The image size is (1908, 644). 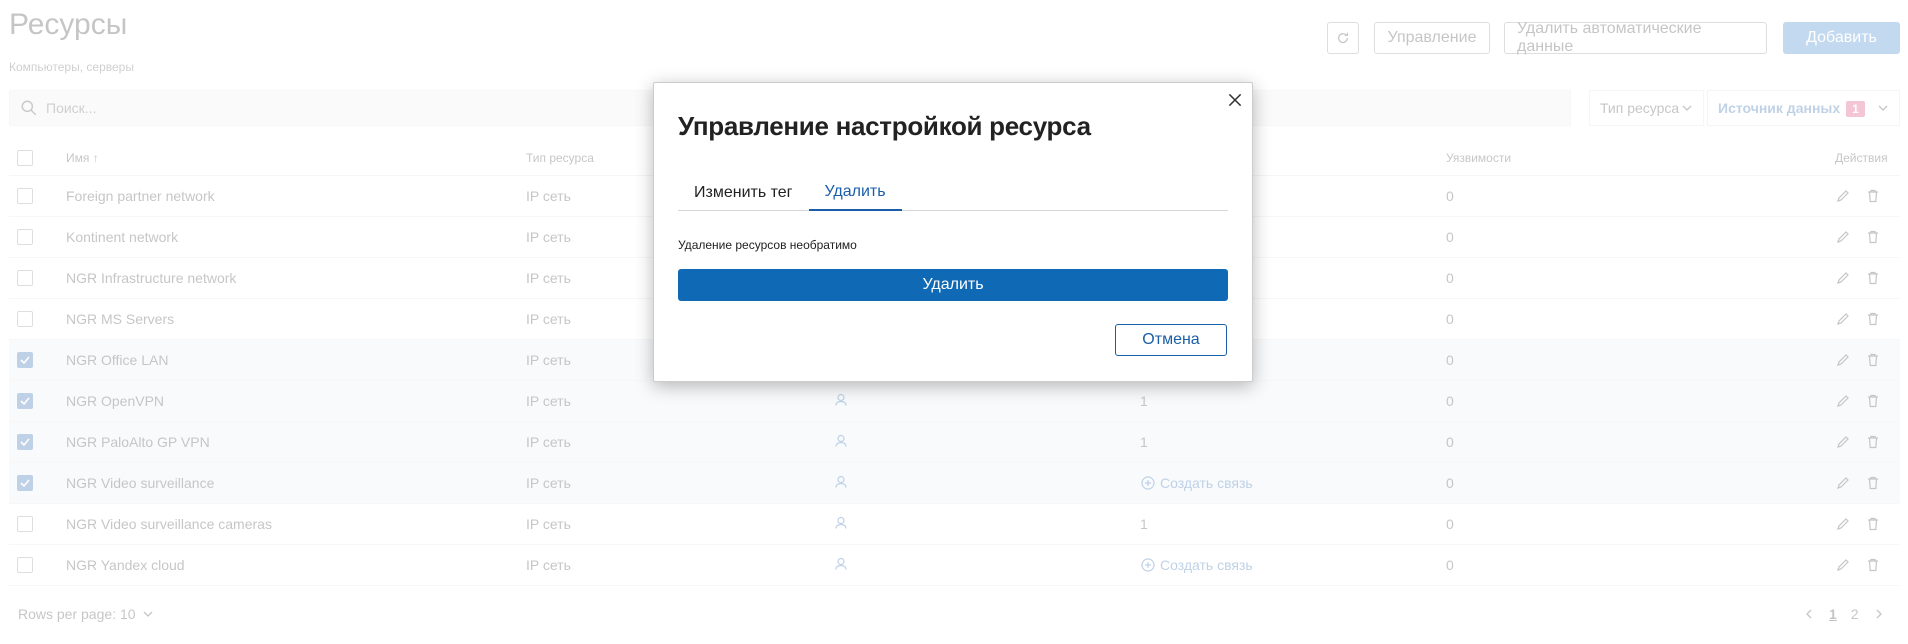 I want to click on links-count: 1, so click(x=1144, y=524).